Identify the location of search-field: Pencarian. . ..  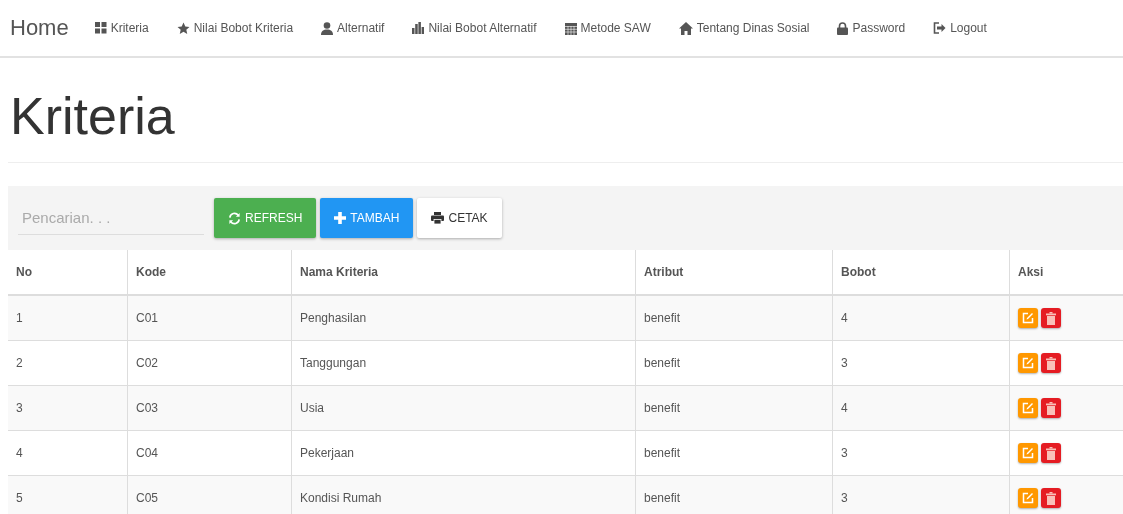
(111, 218).